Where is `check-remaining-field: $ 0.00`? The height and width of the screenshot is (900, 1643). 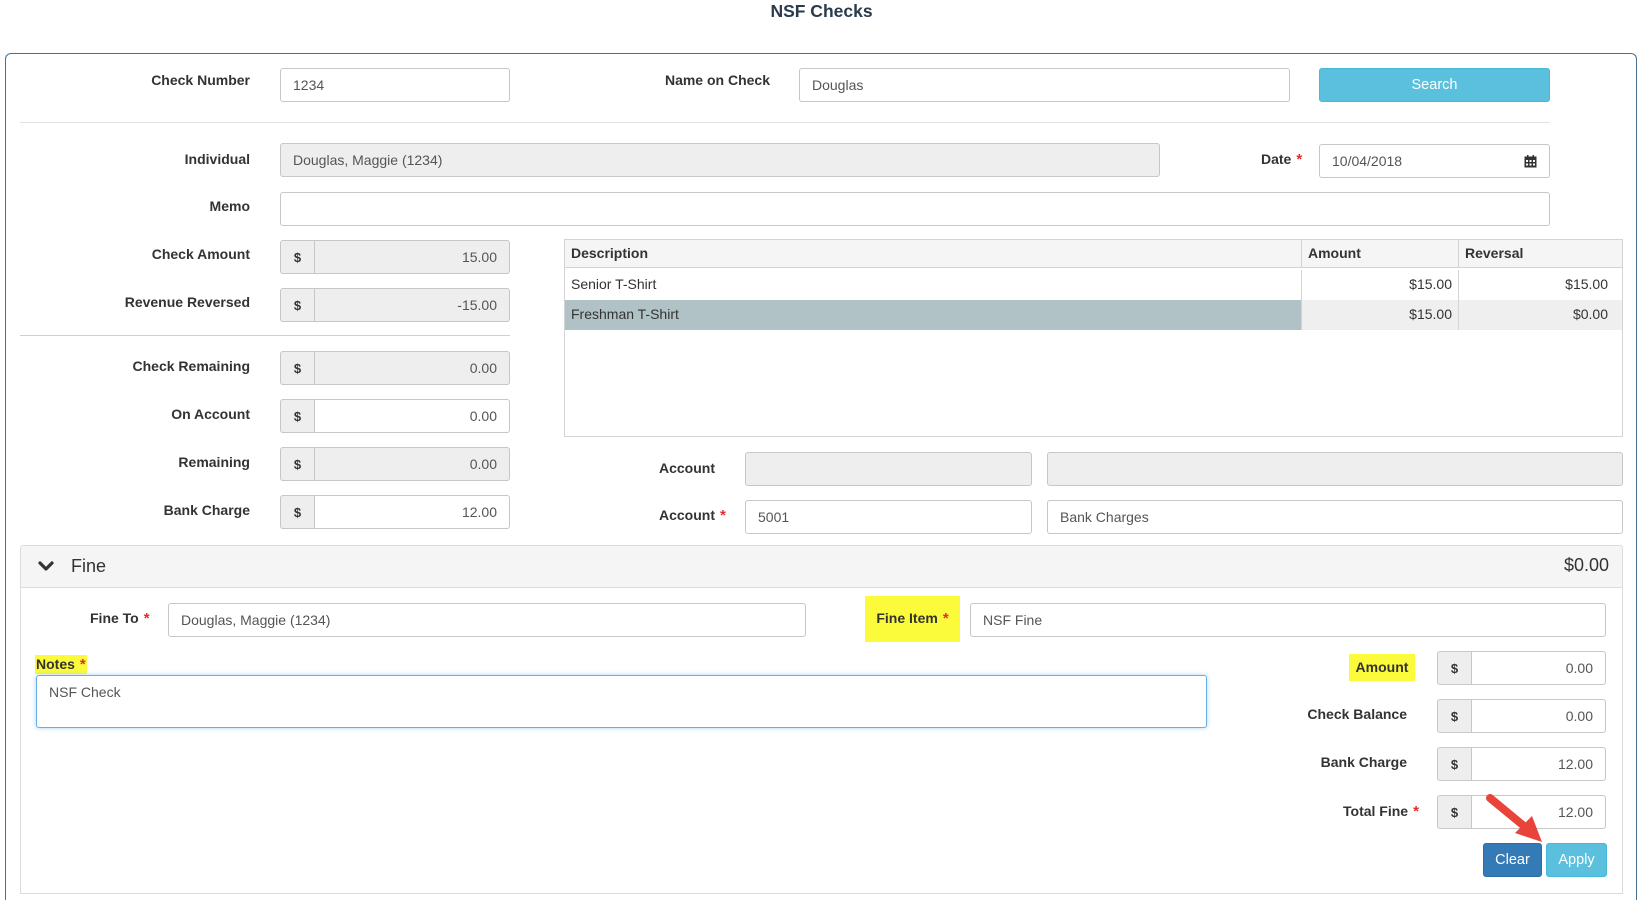 check-remaining-field: $ 0.00 is located at coordinates (395, 368).